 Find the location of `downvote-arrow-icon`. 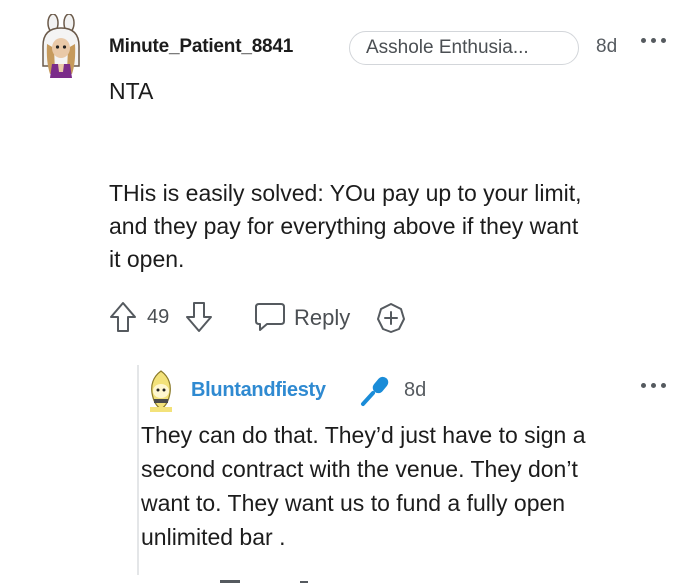

downvote-arrow-icon is located at coordinates (199, 317).